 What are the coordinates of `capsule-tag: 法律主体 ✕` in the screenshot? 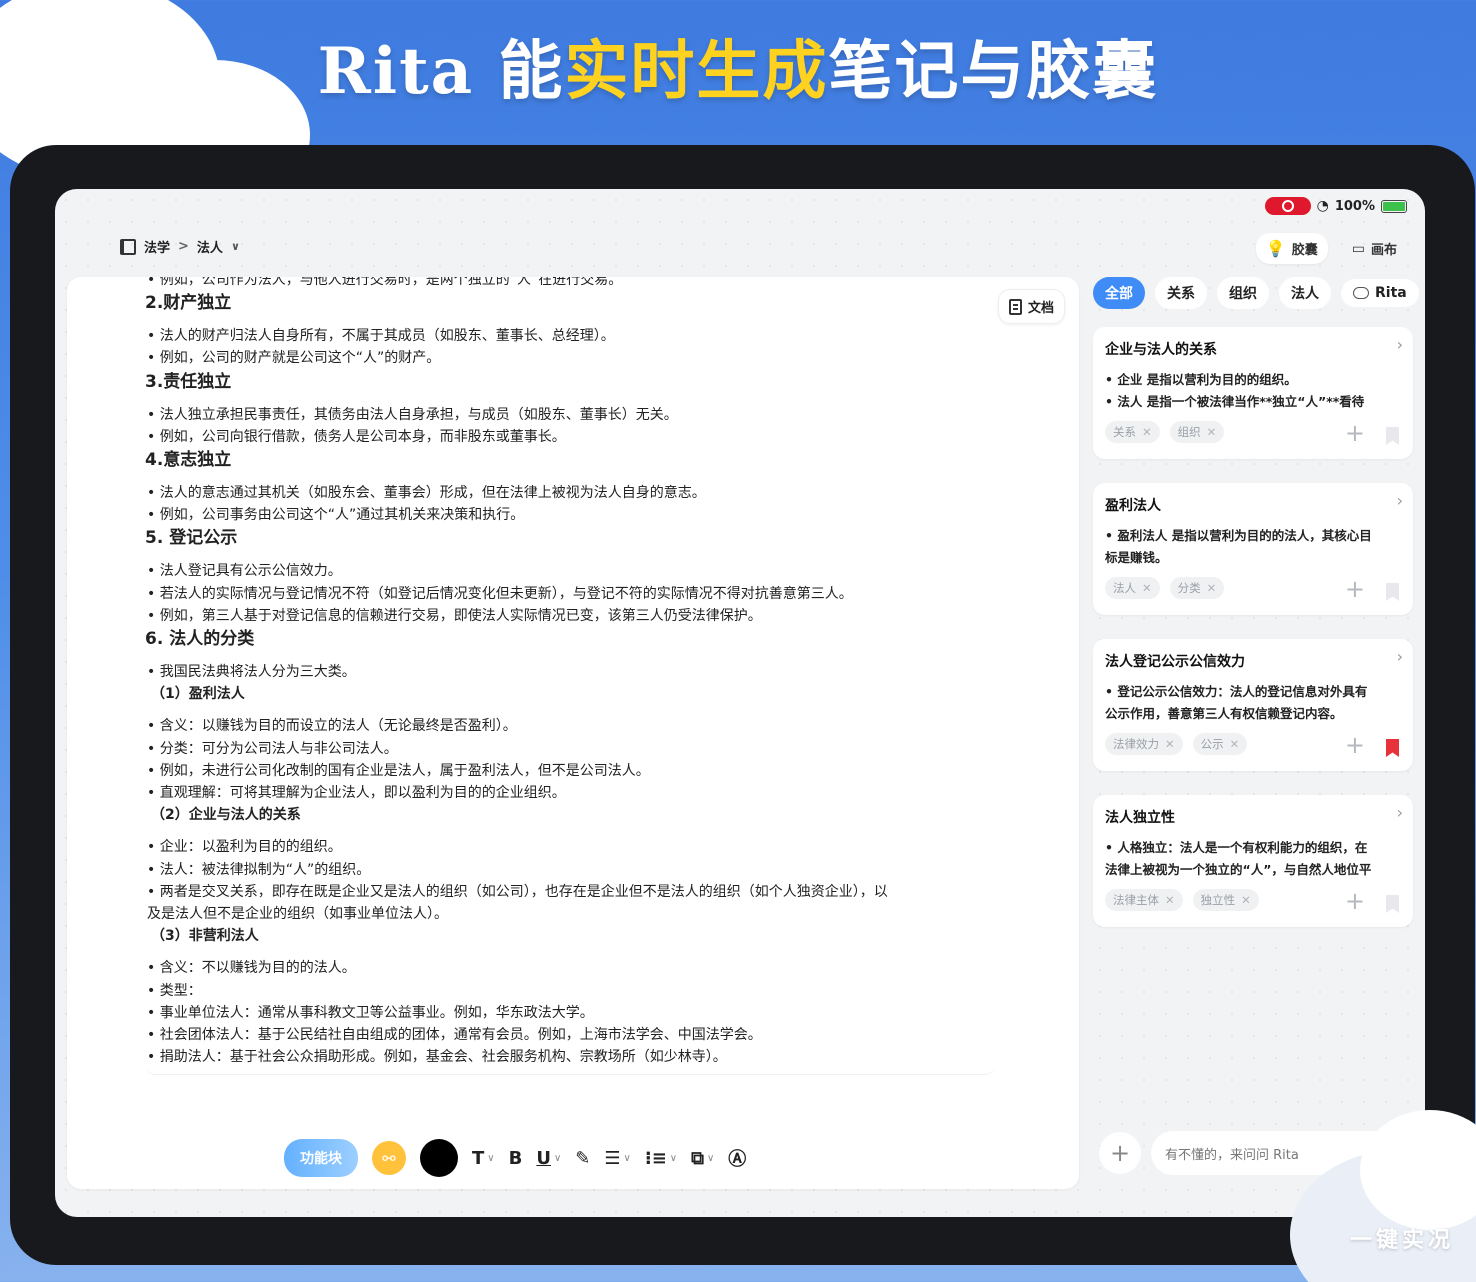 It's located at (1144, 900).